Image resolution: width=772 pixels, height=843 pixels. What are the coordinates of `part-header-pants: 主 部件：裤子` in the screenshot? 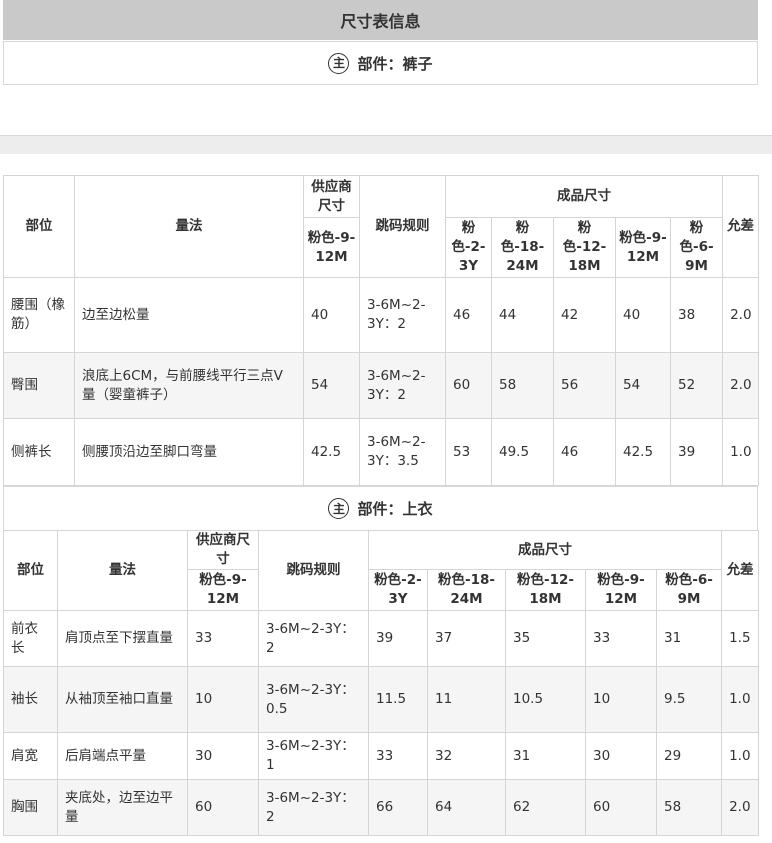 It's located at (380, 63).